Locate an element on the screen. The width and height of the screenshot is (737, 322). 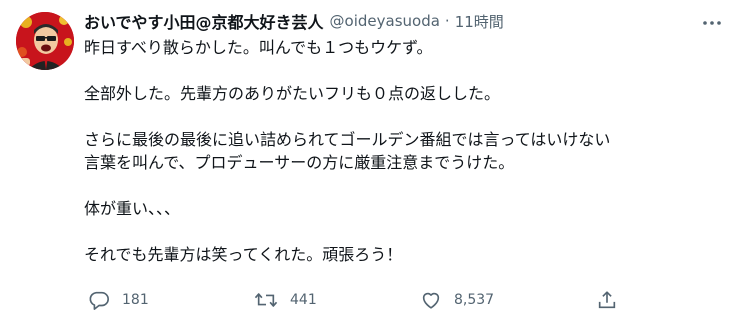
share-icon is located at coordinates (607, 300).